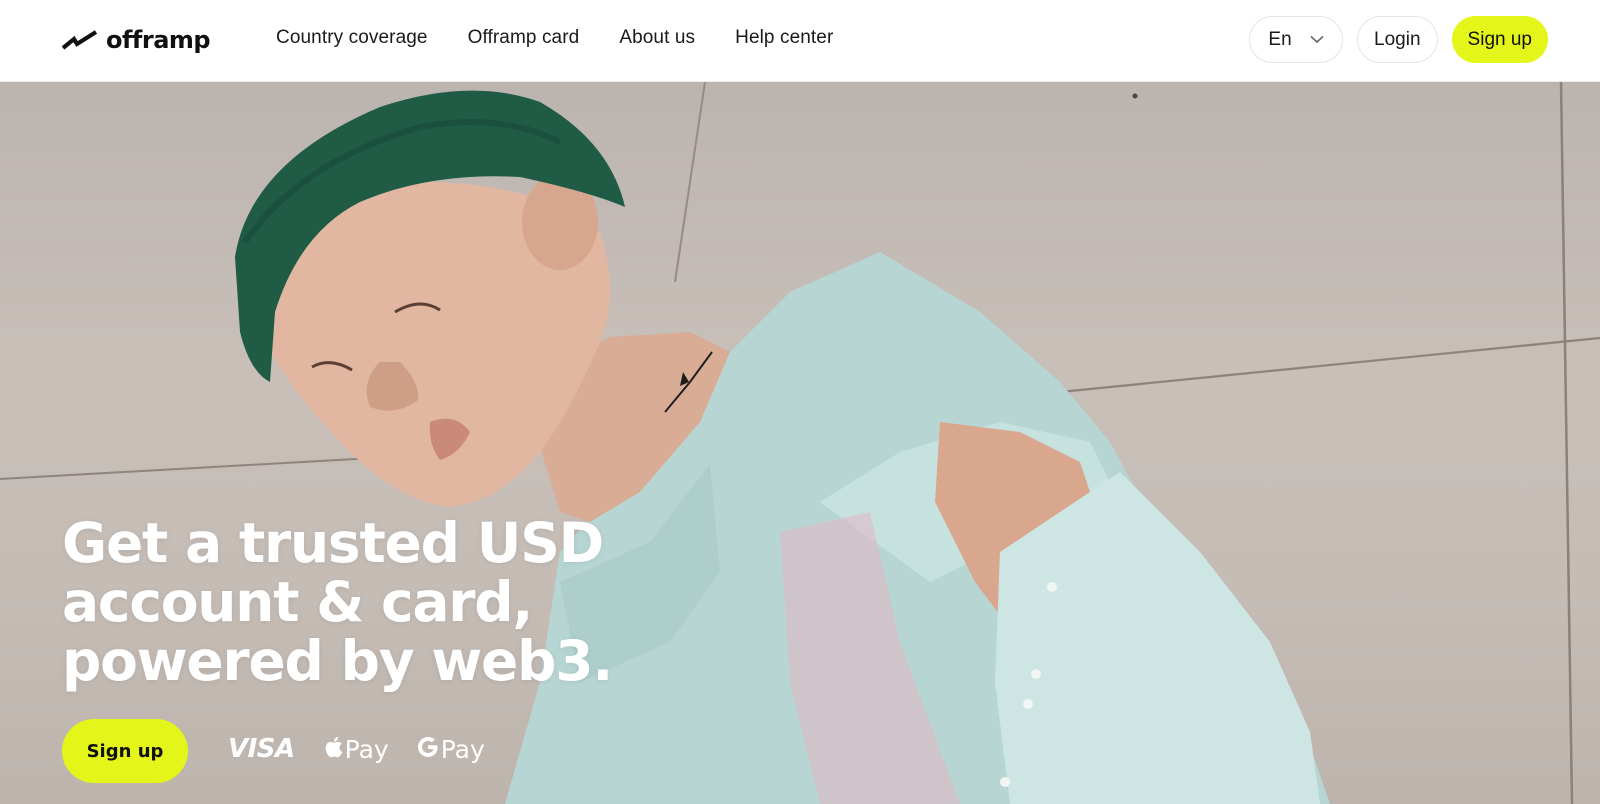 This screenshot has height=804, width=1600. I want to click on apple-pay-logo: Pay, so click(356, 749).